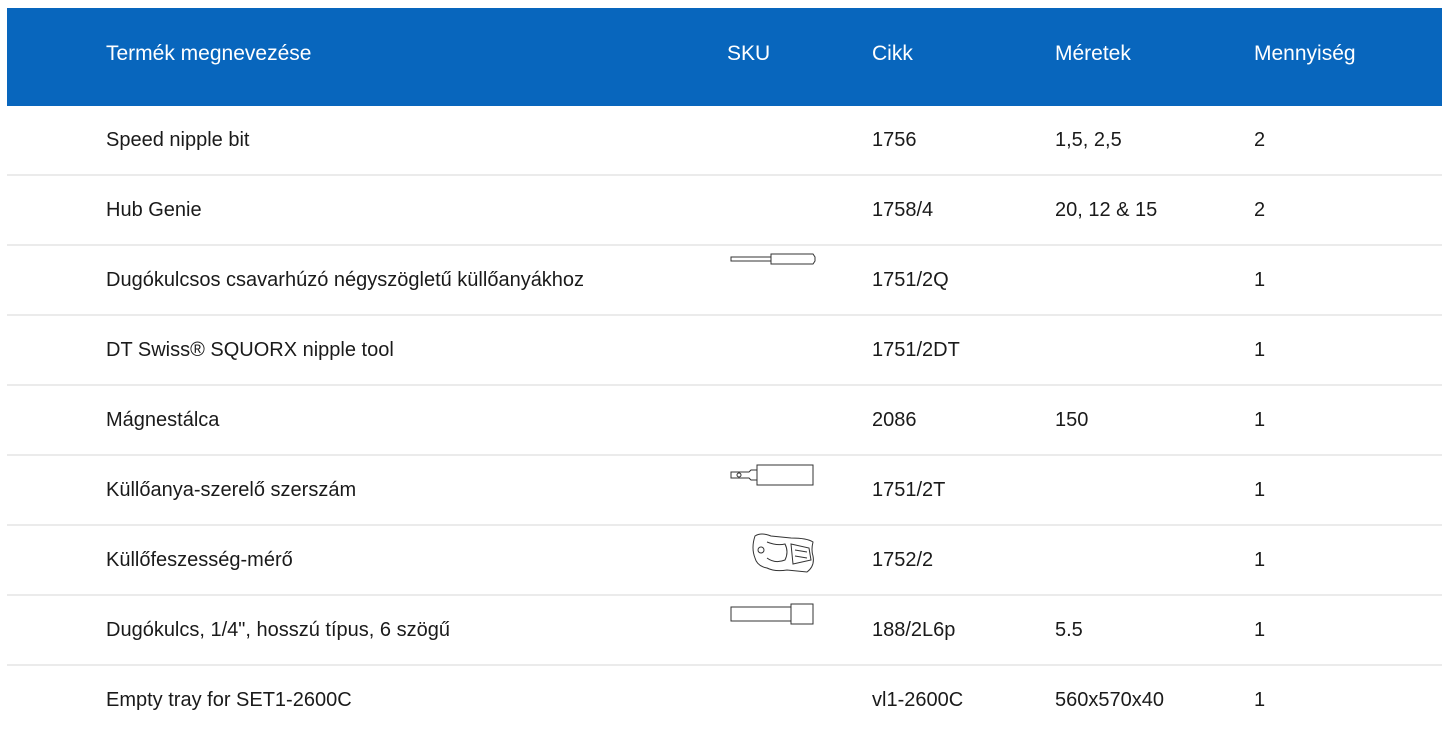 This screenshot has height=736, width=1452. Describe the element at coordinates (1069, 630) in the screenshot. I see `product-size: 5.5` at that location.